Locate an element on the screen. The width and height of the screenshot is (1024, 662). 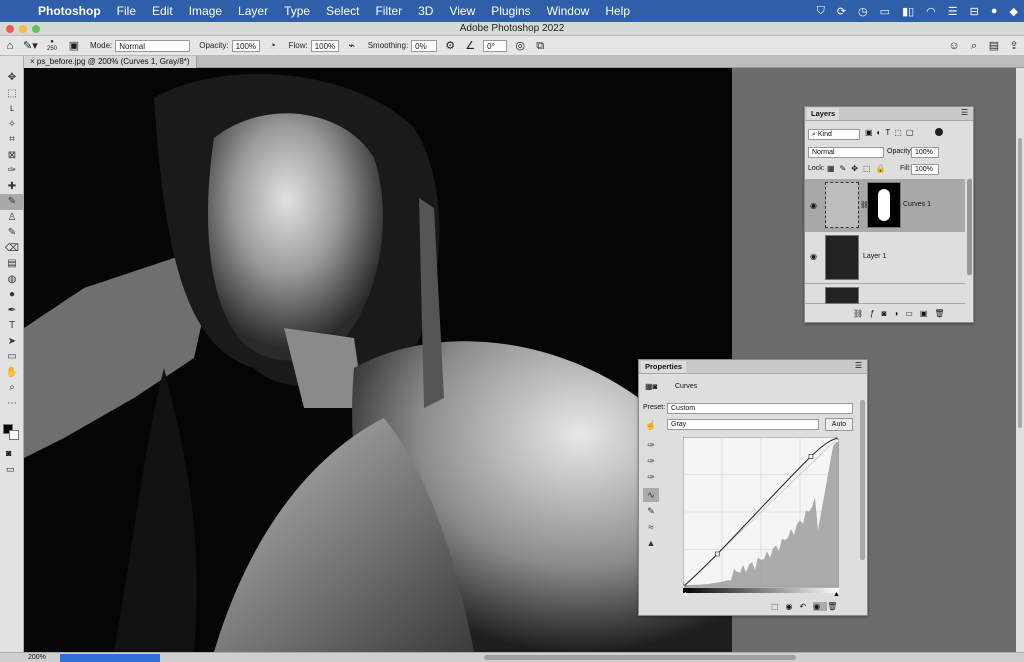
quick-select-tool-icon: ✧ is located at coordinates (12, 125).